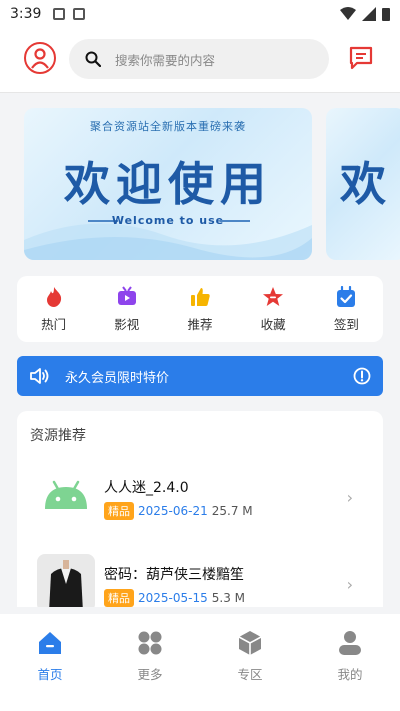 The height and width of the screenshot is (711, 400). I want to click on cube-icon, so click(250, 643).